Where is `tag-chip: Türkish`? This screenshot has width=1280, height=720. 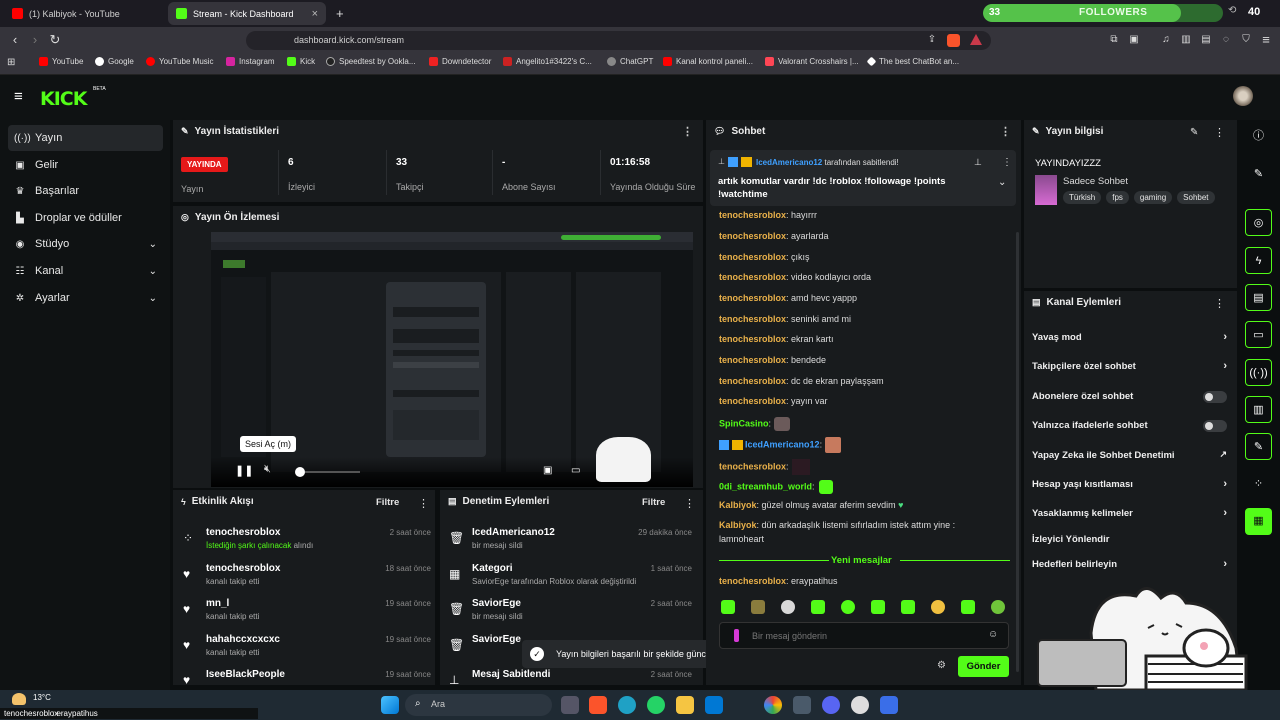 tag-chip: Türkish is located at coordinates (1082, 197).